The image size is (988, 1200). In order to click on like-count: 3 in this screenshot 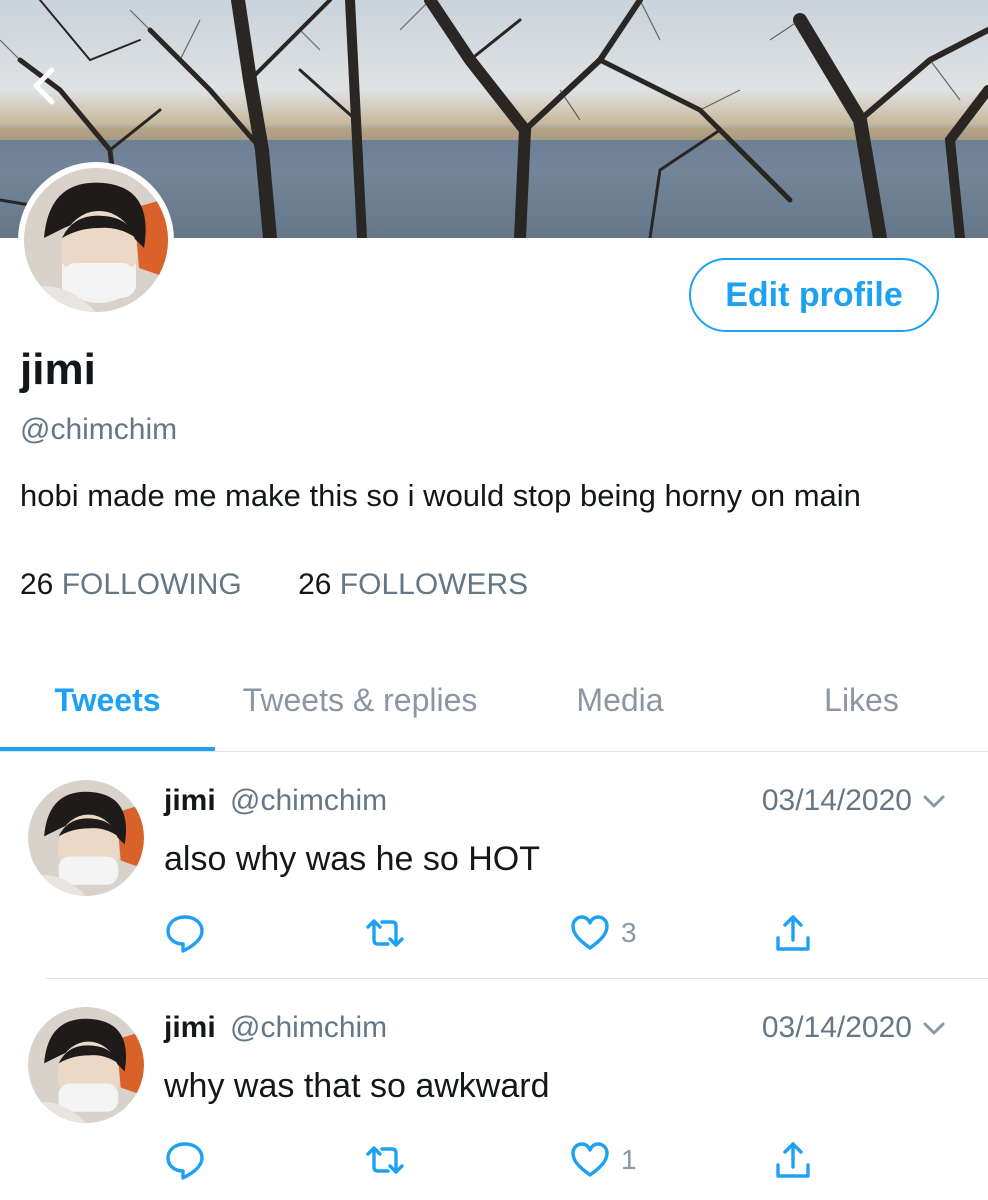, I will do `click(629, 932)`.